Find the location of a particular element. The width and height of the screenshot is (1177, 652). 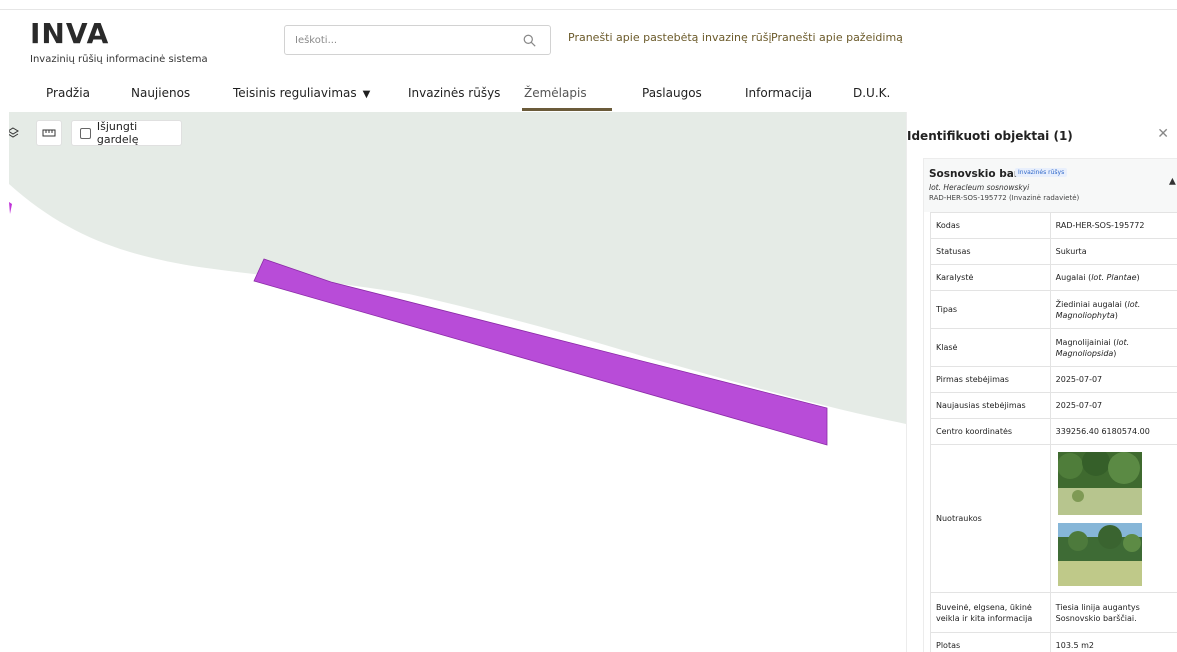

row-value: Augalai (lot. Plantae) is located at coordinates (1113, 277).